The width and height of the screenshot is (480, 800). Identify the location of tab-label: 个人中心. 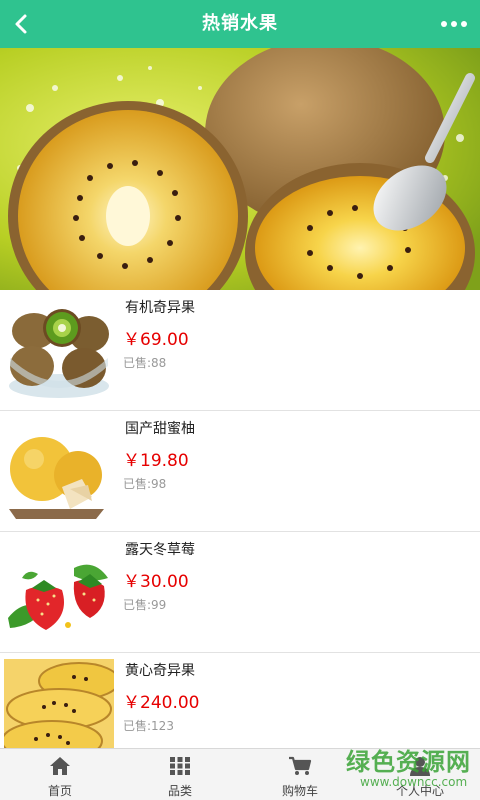
(419, 791).